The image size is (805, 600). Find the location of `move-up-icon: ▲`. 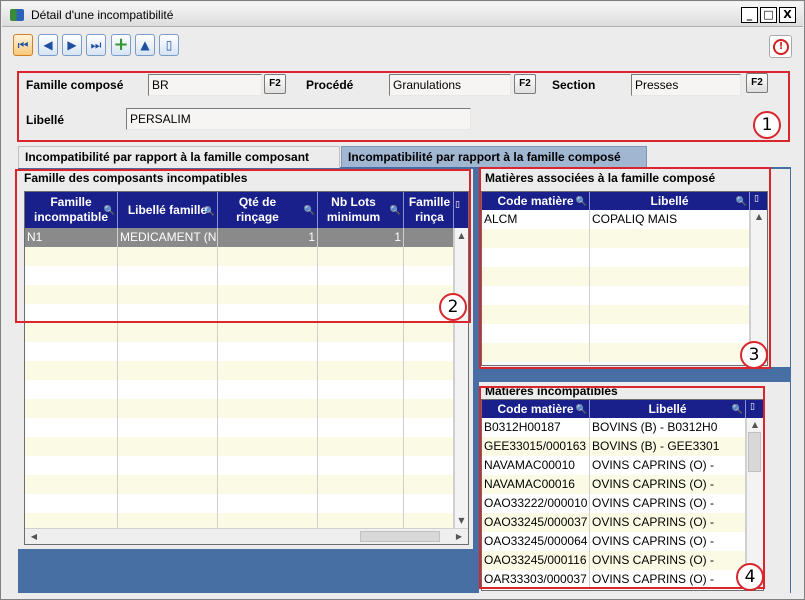

move-up-icon: ▲ is located at coordinates (145, 45).